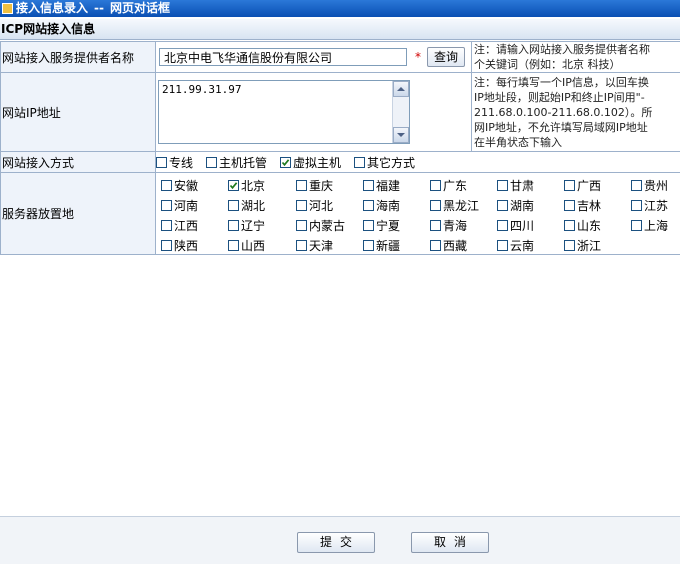 Image resolution: width=680 pixels, height=564 pixels. Describe the element at coordinates (418, 57) in the screenshot. I see `required-mark: *` at that location.